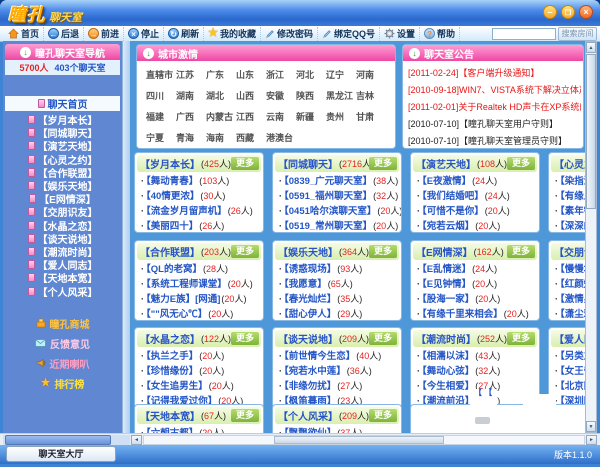 This screenshot has width=600, height=467. I want to click on city-link: 港澳台, so click(281, 137).